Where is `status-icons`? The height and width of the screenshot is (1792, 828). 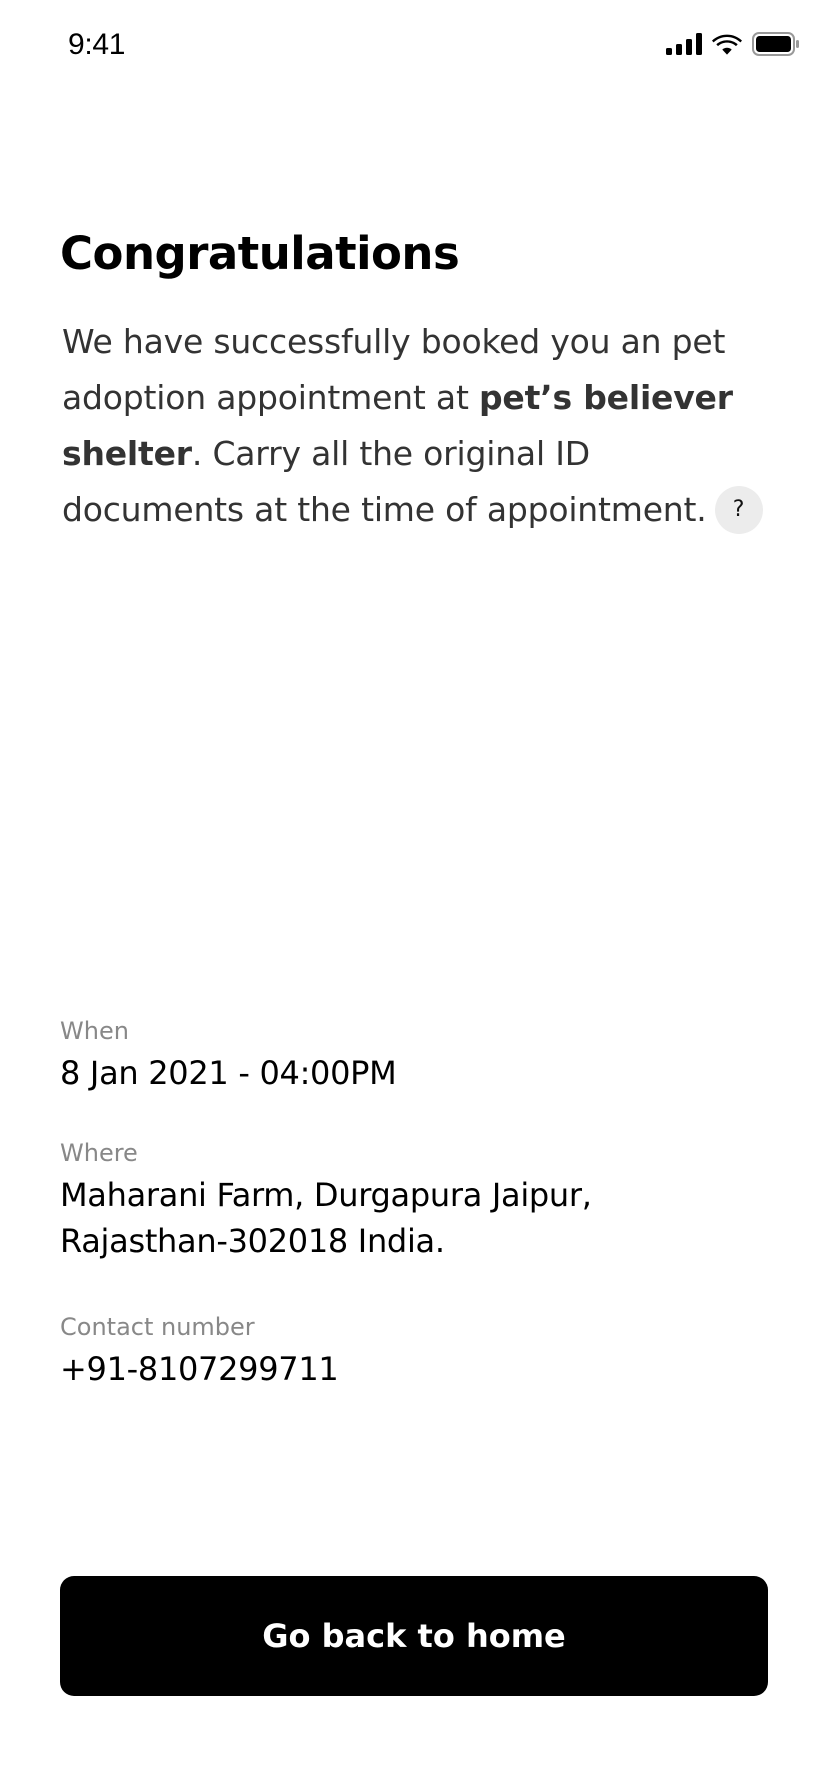
status-icons is located at coordinates (733, 44).